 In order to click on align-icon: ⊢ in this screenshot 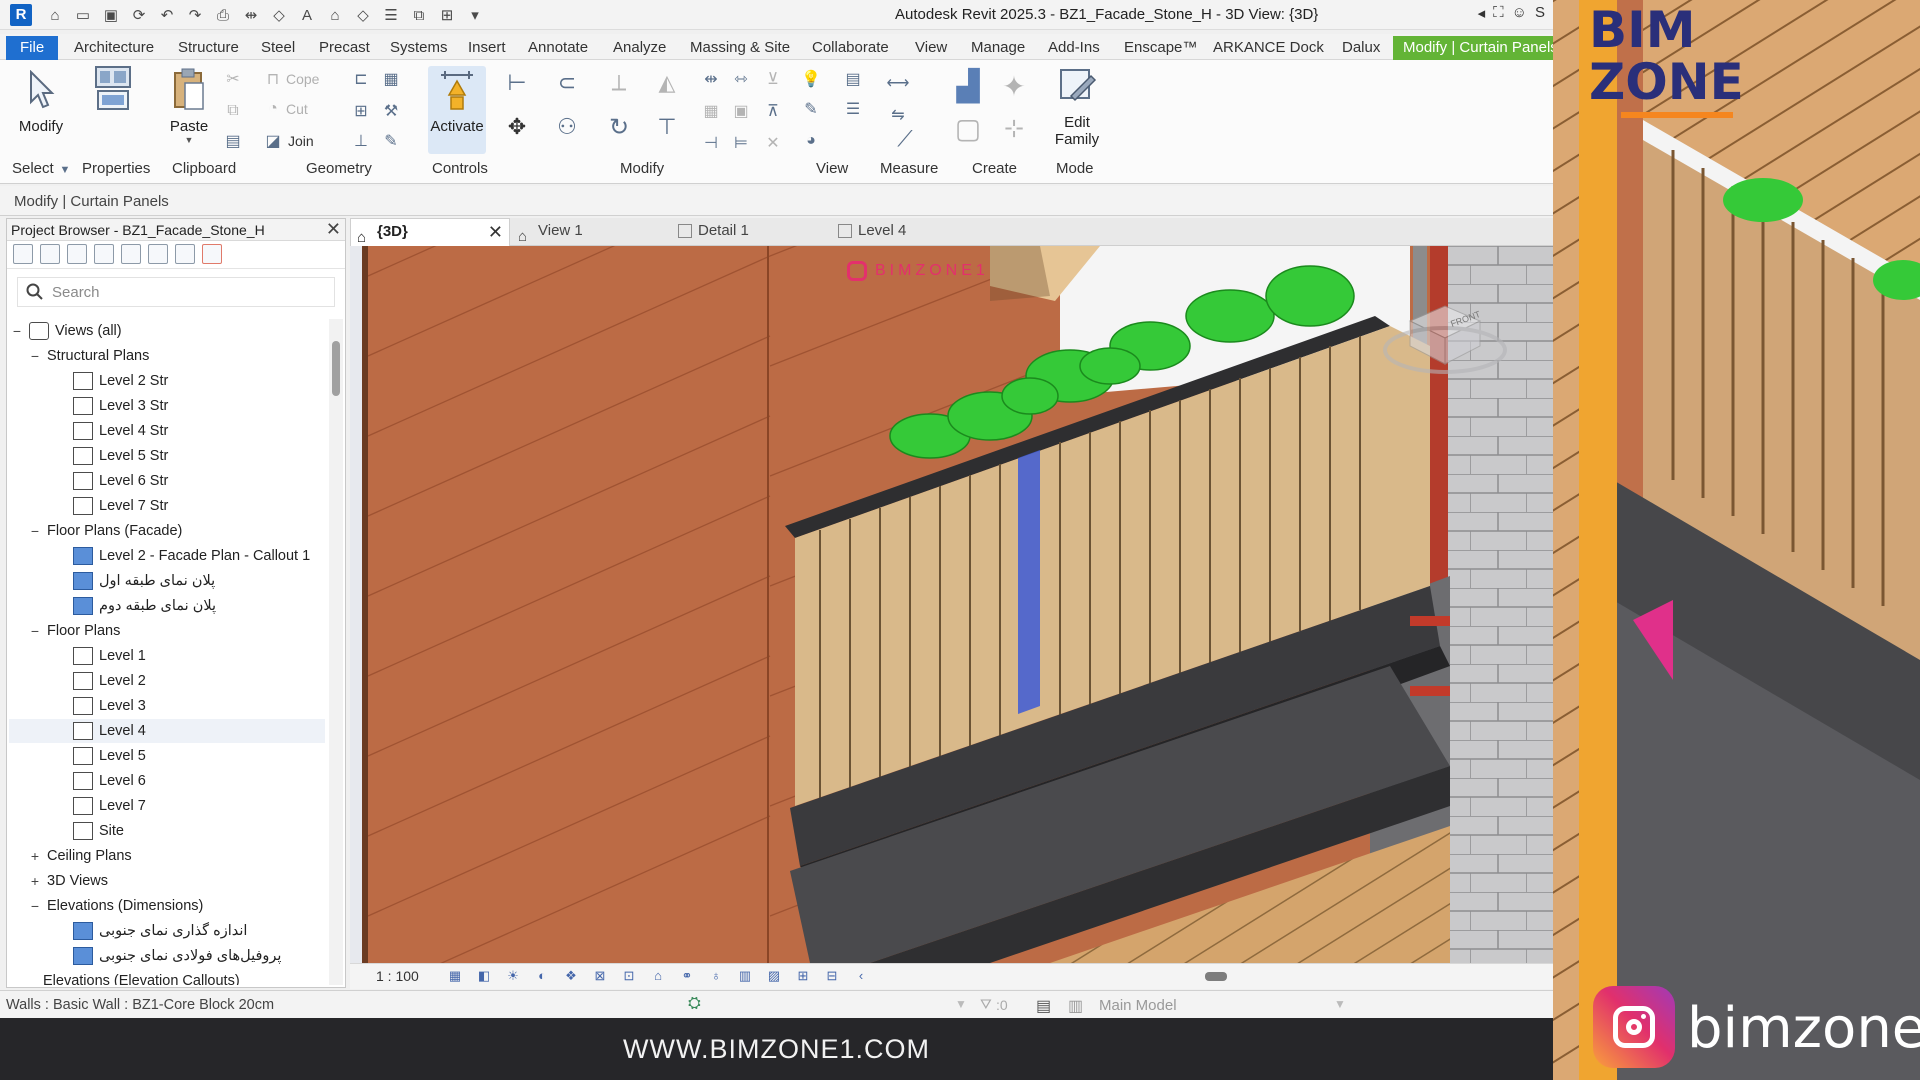, I will do `click(517, 82)`.